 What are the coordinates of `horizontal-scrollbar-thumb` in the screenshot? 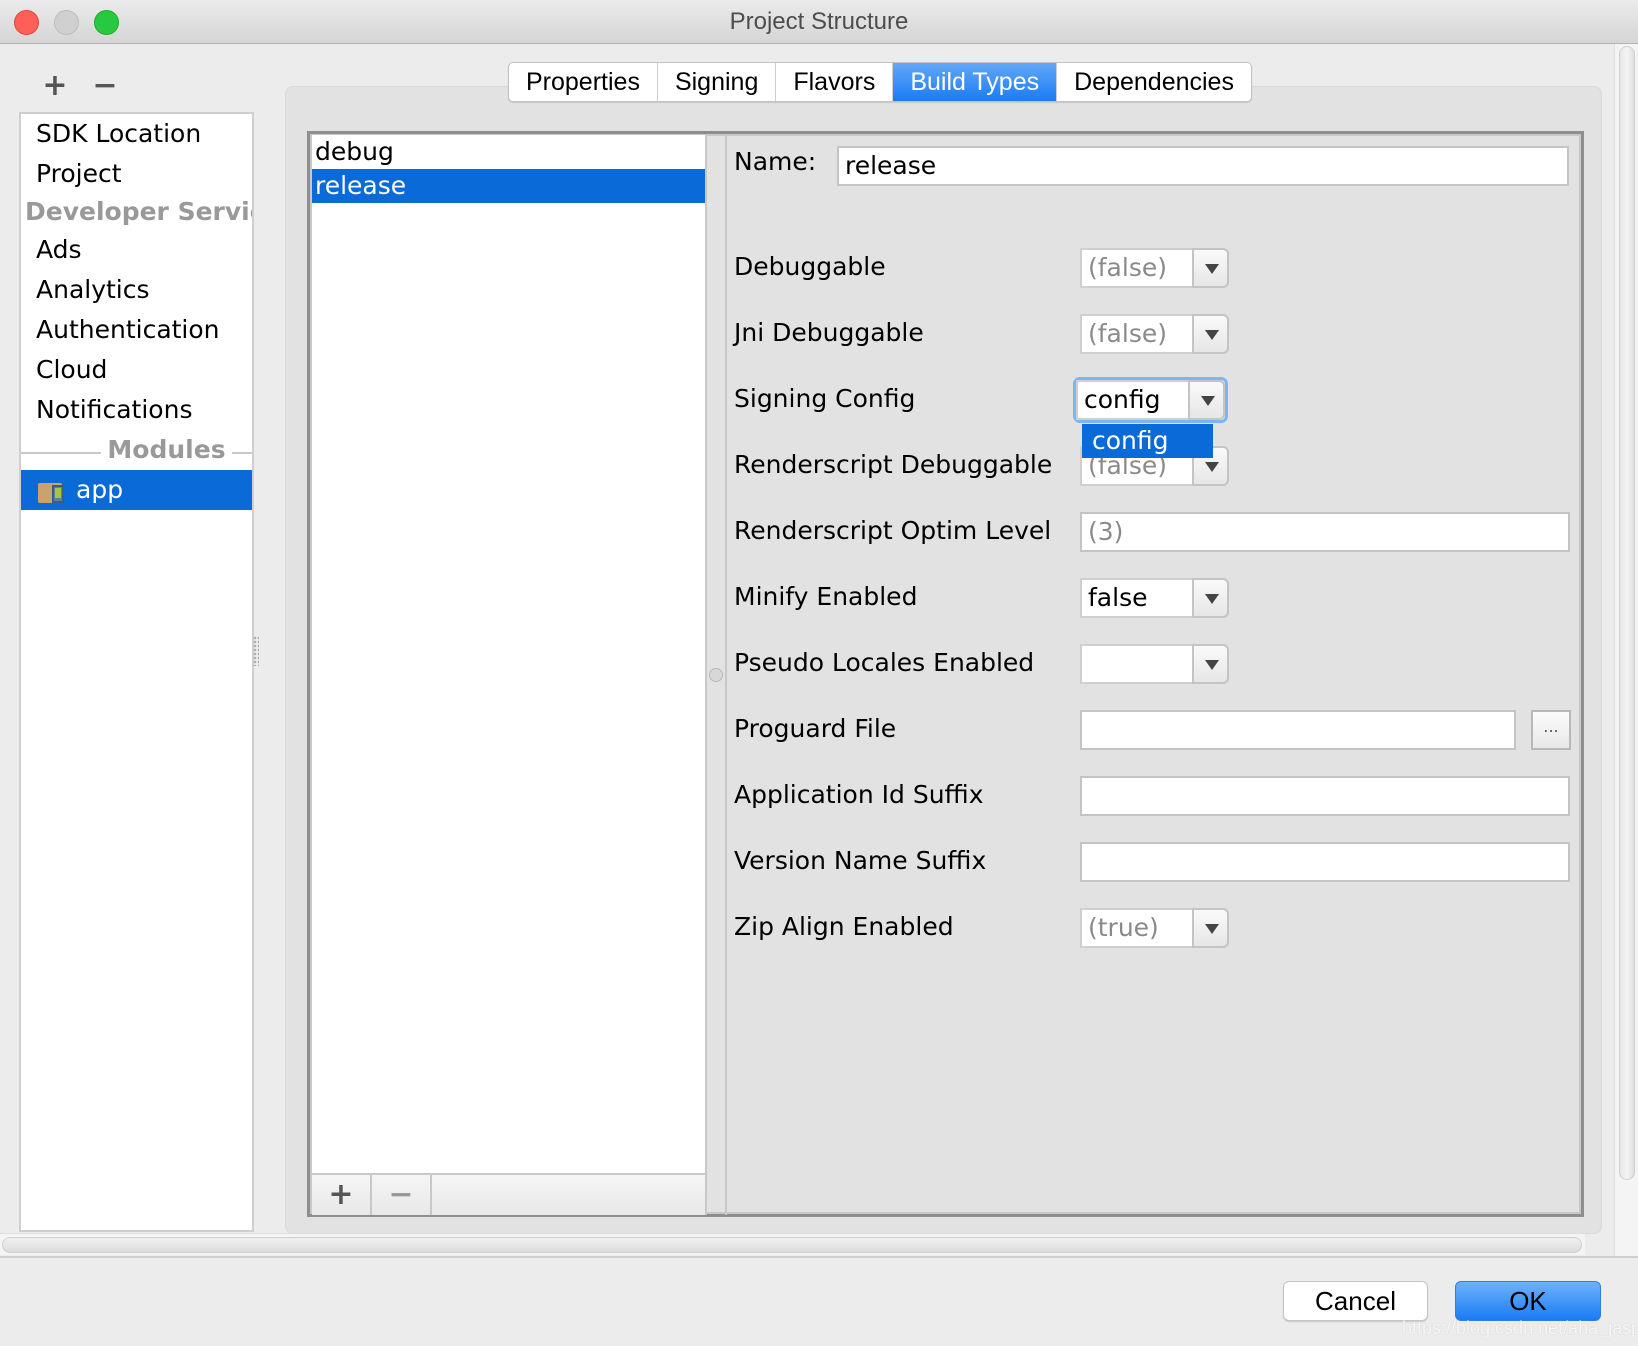 It's located at (792, 1245).